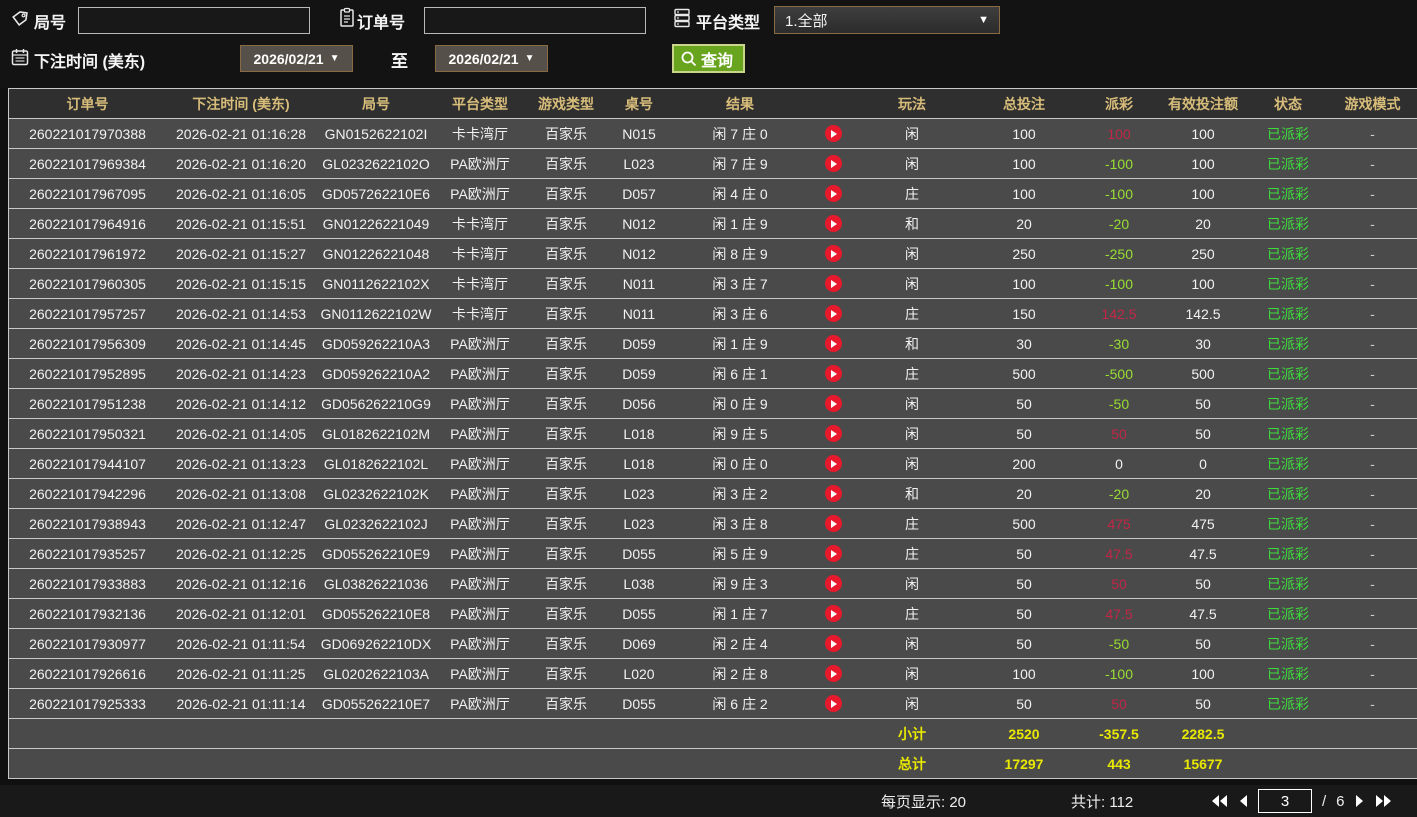 The height and width of the screenshot is (817, 1417). I want to click on bet-time-label: 下注时间 (美东), so click(90, 62).